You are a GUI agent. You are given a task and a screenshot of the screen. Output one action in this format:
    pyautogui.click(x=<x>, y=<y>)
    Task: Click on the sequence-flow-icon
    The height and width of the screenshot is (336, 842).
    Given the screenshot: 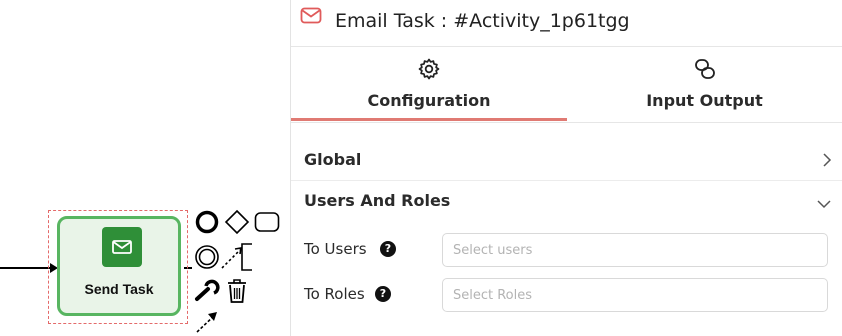 What is the action you would take?
    pyautogui.click(x=207, y=321)
    